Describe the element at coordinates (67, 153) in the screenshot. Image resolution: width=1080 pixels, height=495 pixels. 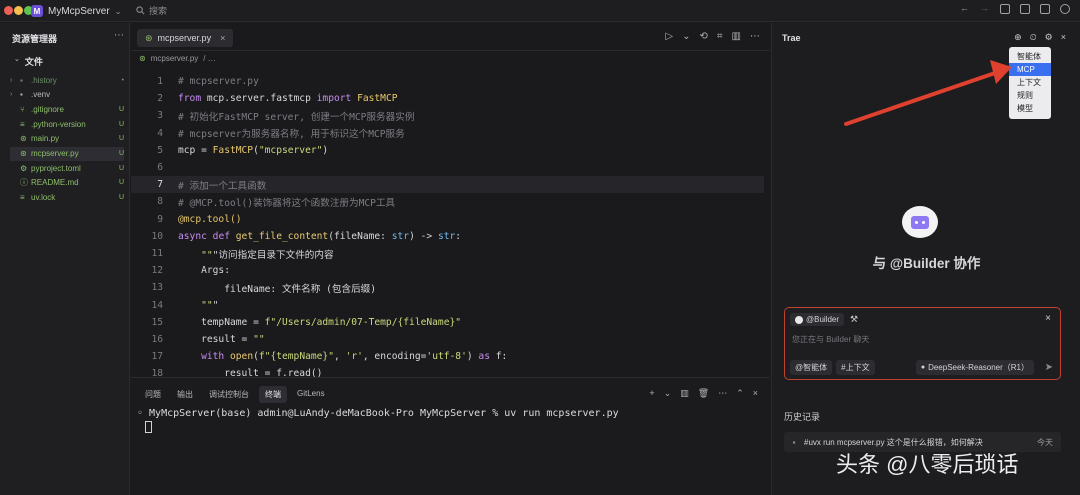
I see `file-tree-item: ⊛ mcpserver.py U` at that location.